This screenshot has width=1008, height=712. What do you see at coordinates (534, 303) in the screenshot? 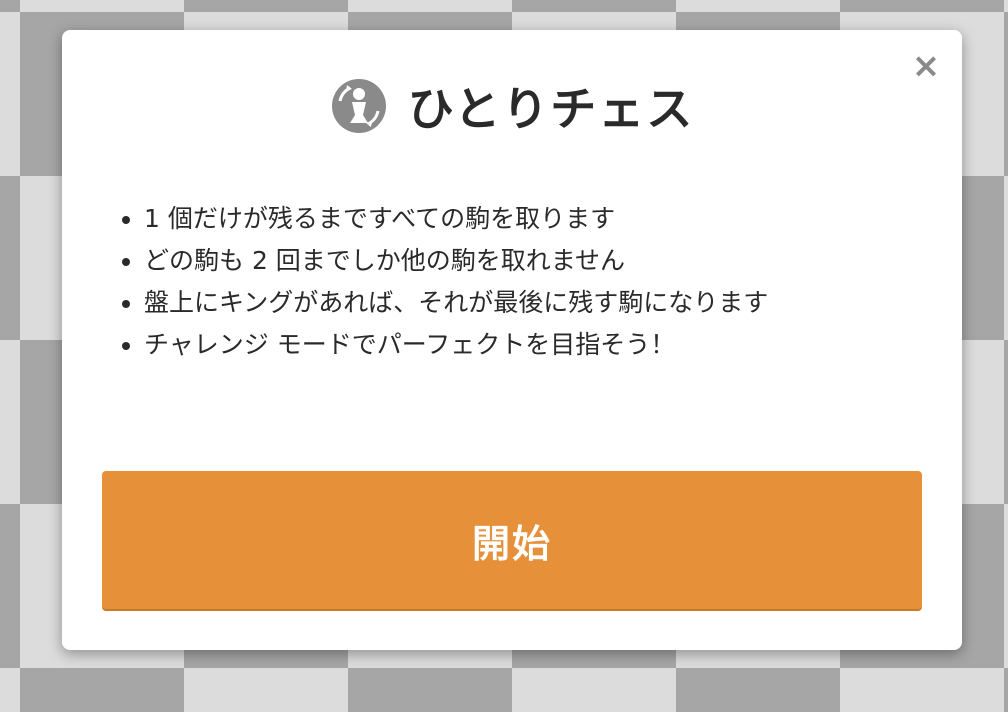
I see `rule-item: 盤上にキングがあれば、それが最後に残す駒になります` at bounding box center [534, 303].